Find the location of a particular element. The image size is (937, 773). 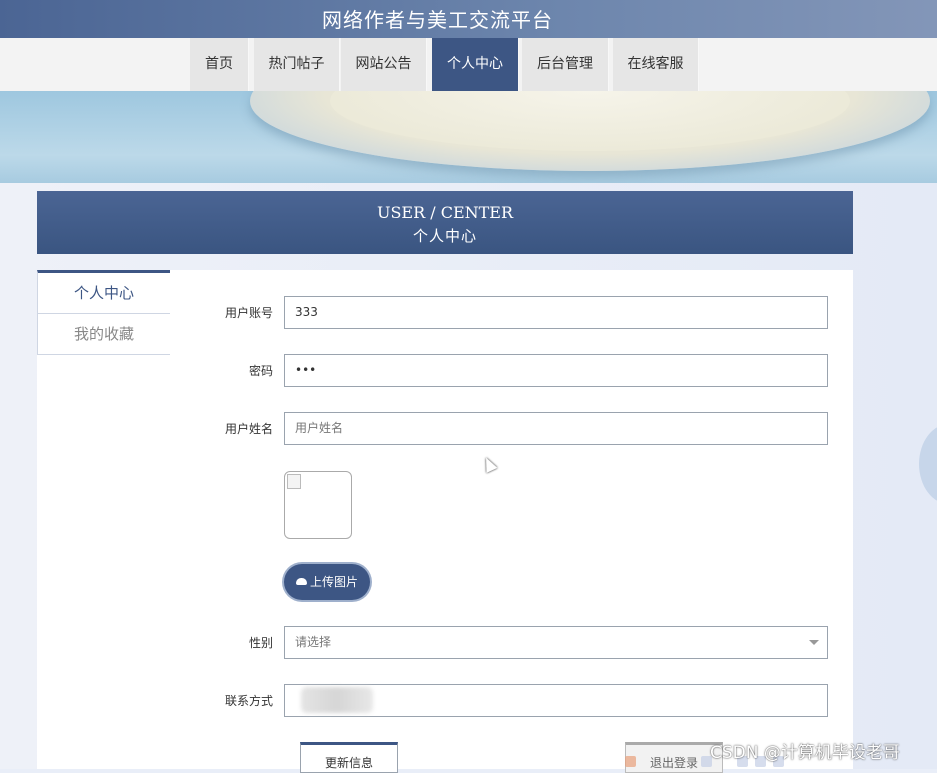

username-label: 用户账号 is located at coordinates (248, 313).